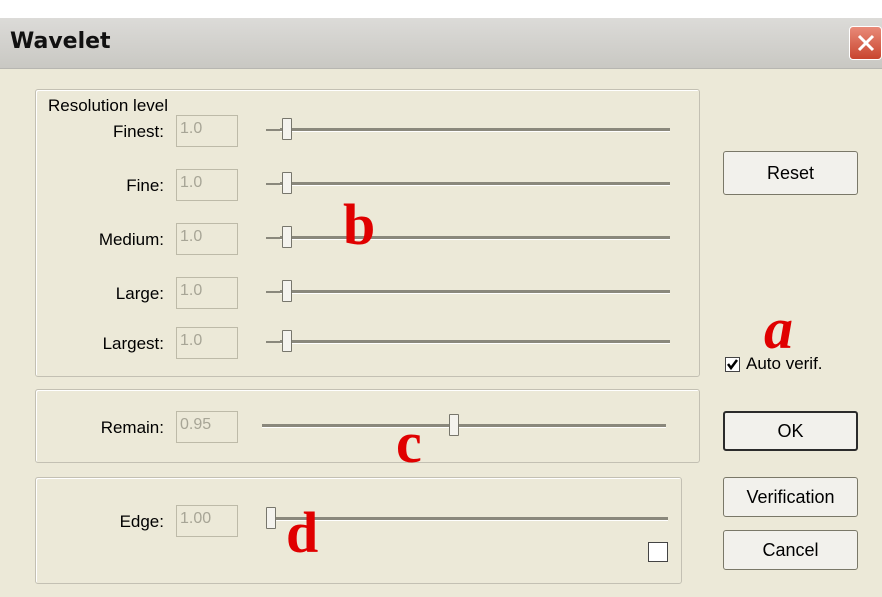  I want to click on finest-slider-tick, so click(273, 130).